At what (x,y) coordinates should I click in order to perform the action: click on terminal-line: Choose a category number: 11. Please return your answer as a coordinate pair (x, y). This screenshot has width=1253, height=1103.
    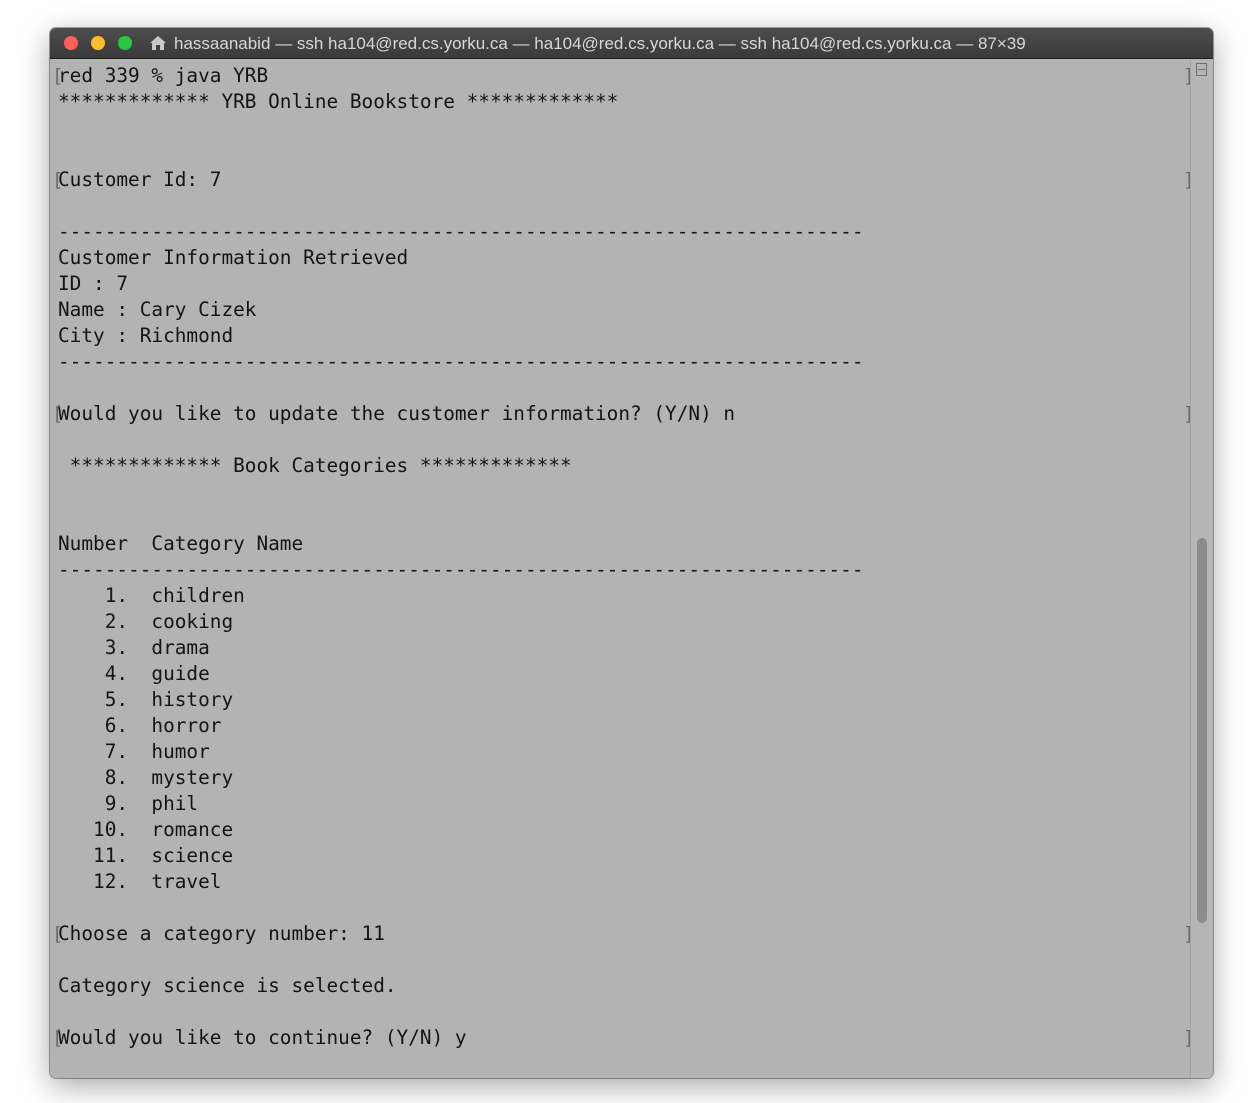
    Looking at the image, I should click on (221, 933).